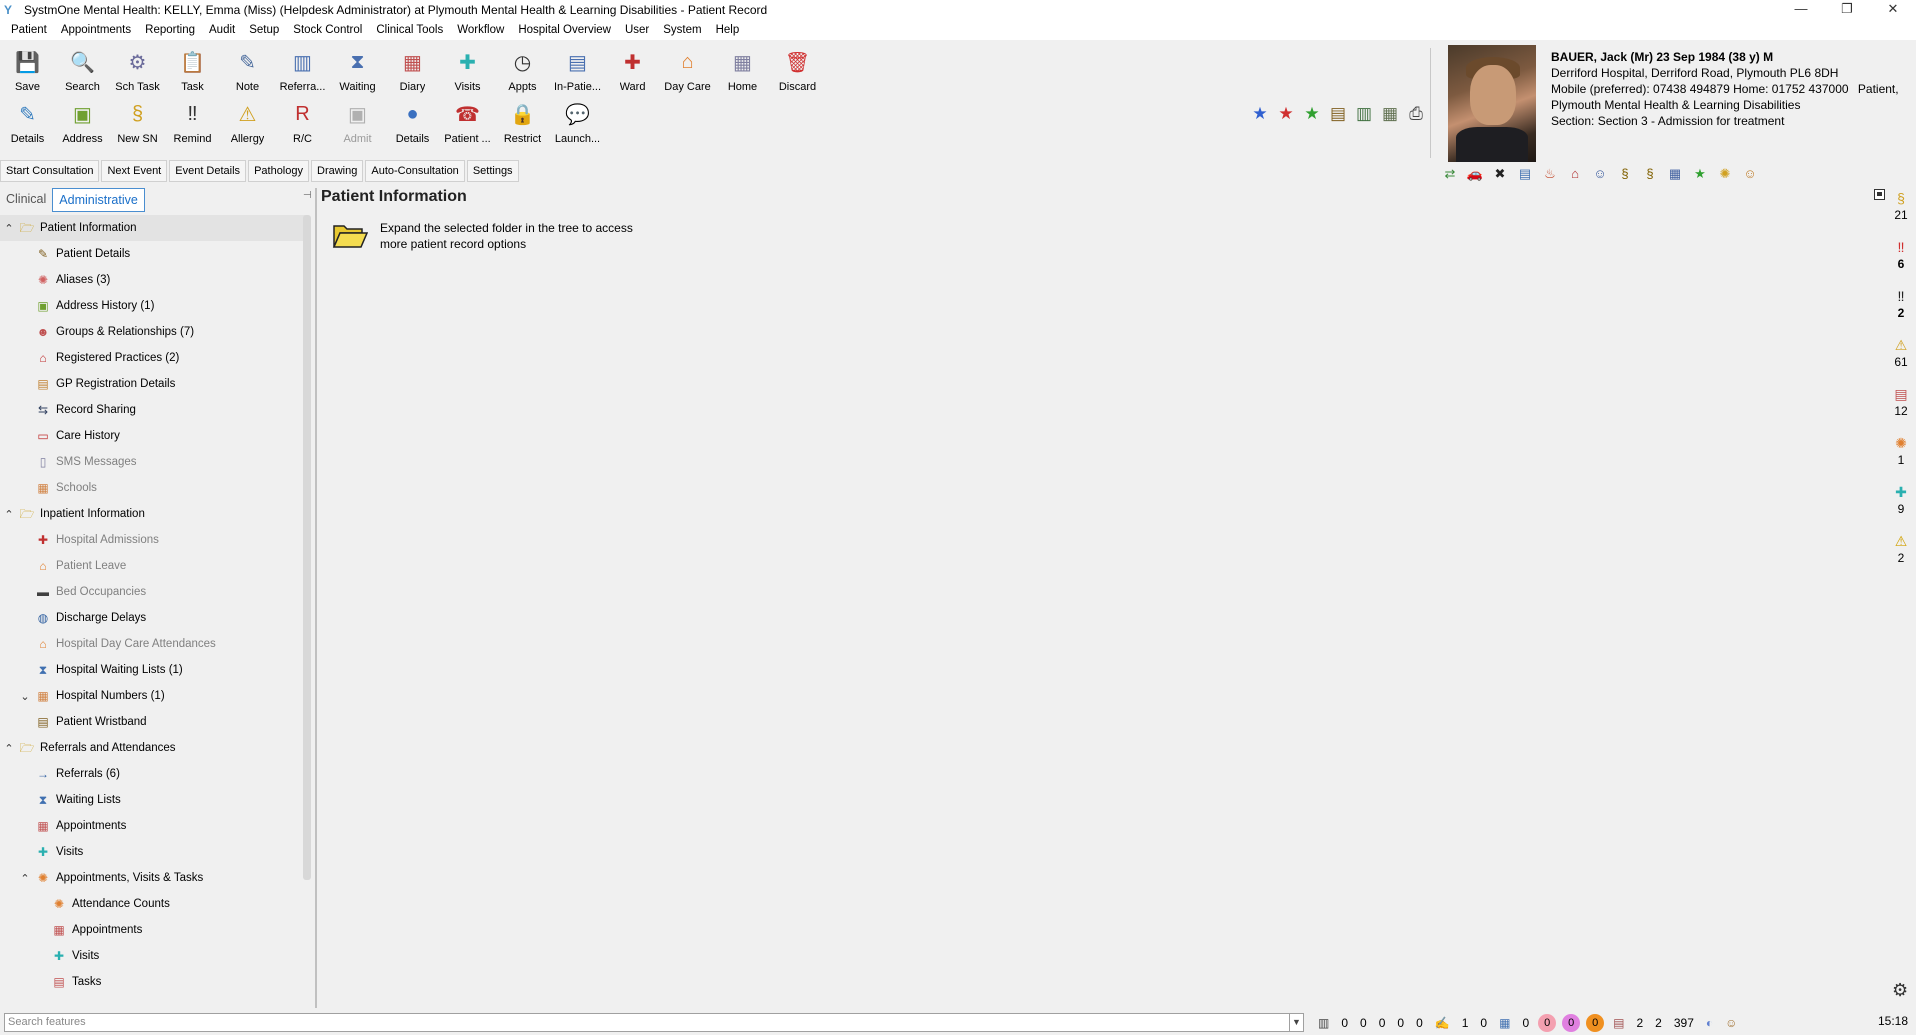 This screenshot has height=1035, width=1916. I want to click on toolbar-visits-button: ✚ Visits, so click(467, 70).